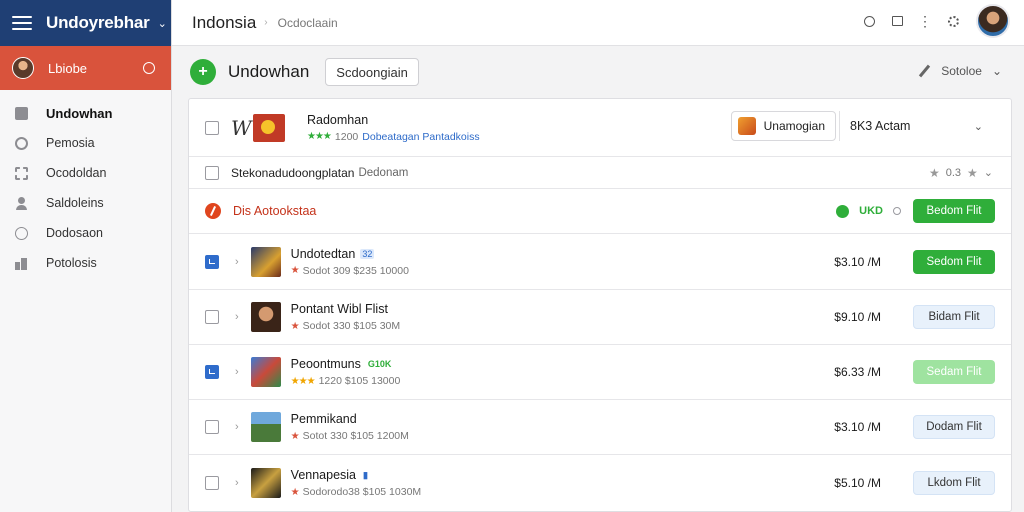 This screenshot has height=512, width=1024. What do you see at coordinates (22, 23) in the screenshot?
I see `menu-icon` at bounding box center [22, 23].